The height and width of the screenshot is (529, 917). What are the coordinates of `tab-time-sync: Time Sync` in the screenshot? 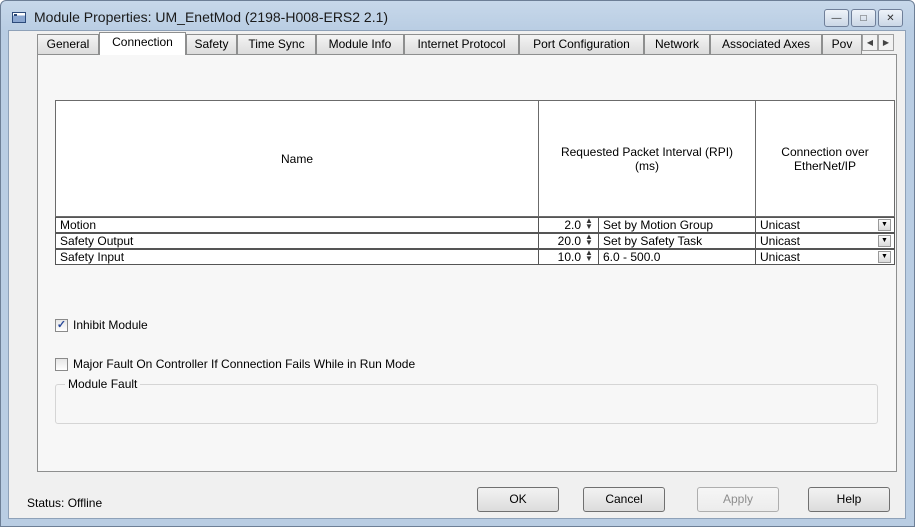 It's located at (276, 44).